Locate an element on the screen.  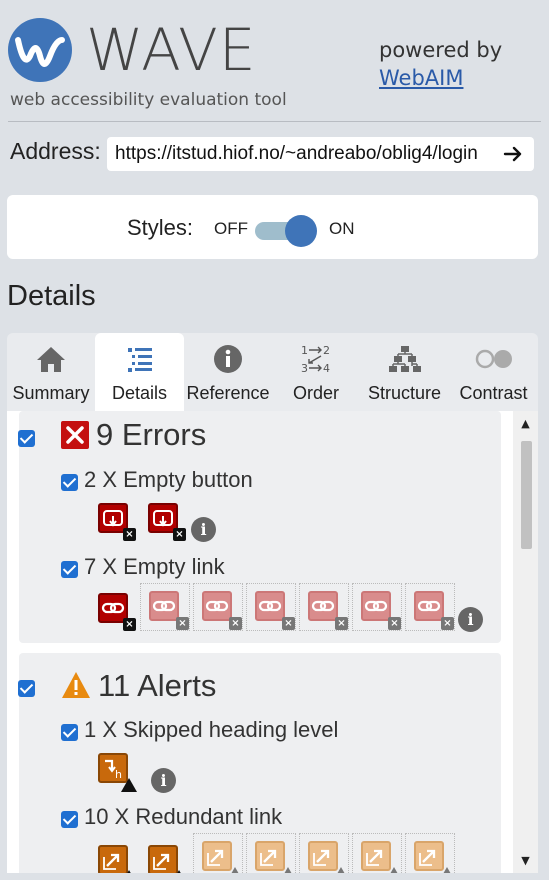
skipped-heading-badge: h is located at coordinates (115, 770).